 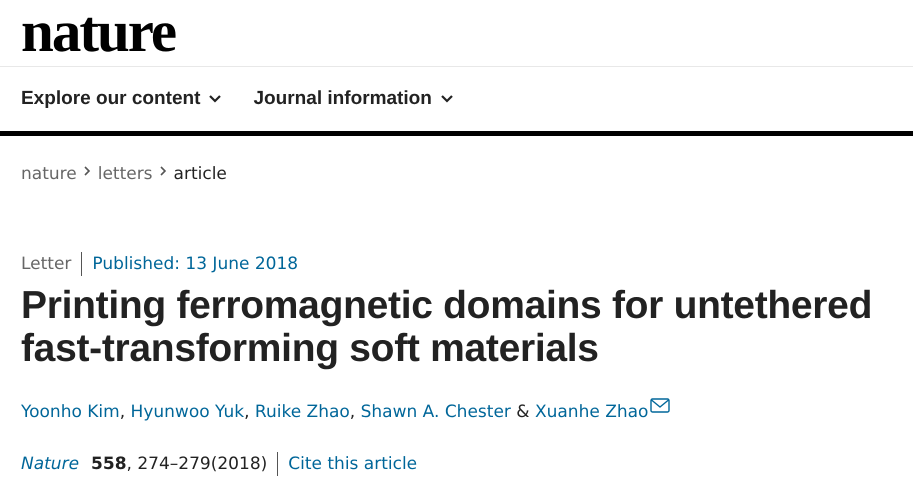 I want to click on author-link: Yoonho Kim, so click(x=70, y=412).